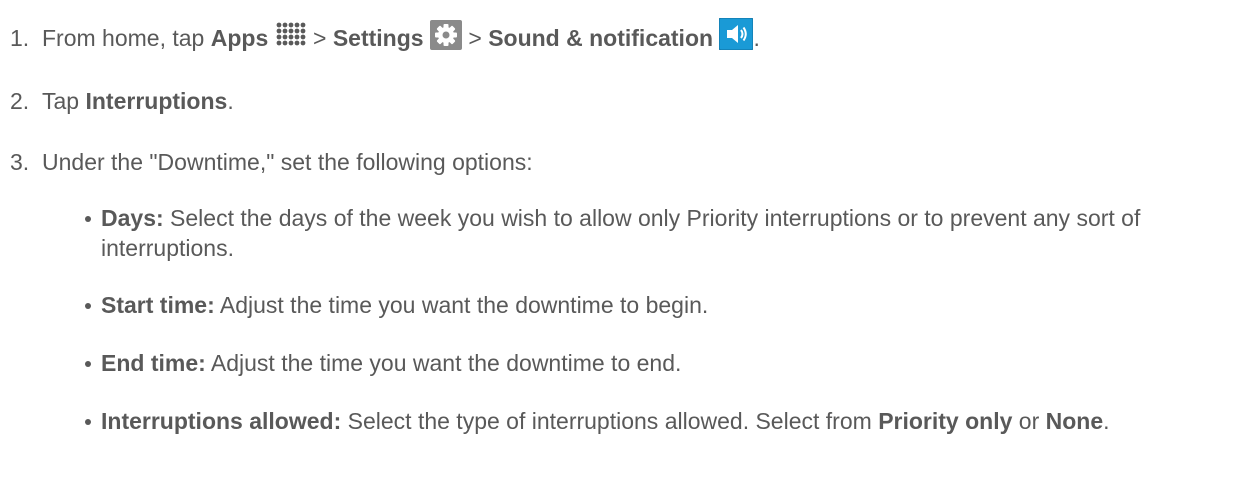 The height and width of the screenshot is (481, 1245). Describe the element at coordinates (945, 421) in the screenshot. I see `priority-only-label: Priority only` at that location.